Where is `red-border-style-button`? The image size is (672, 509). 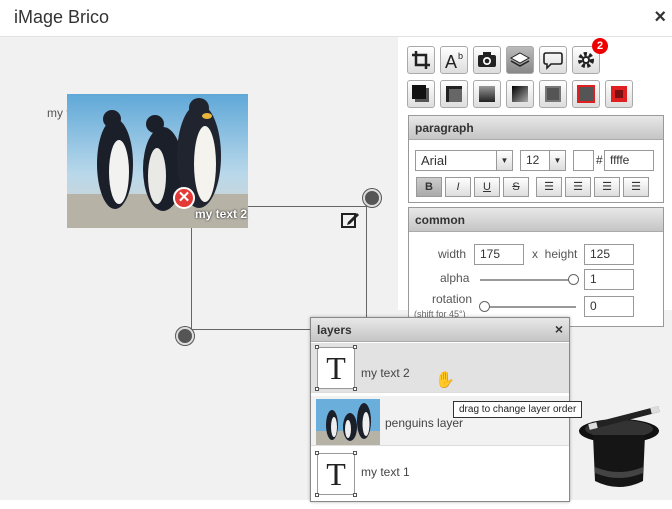 red-border-style-button is located at coordinates (586, 94).